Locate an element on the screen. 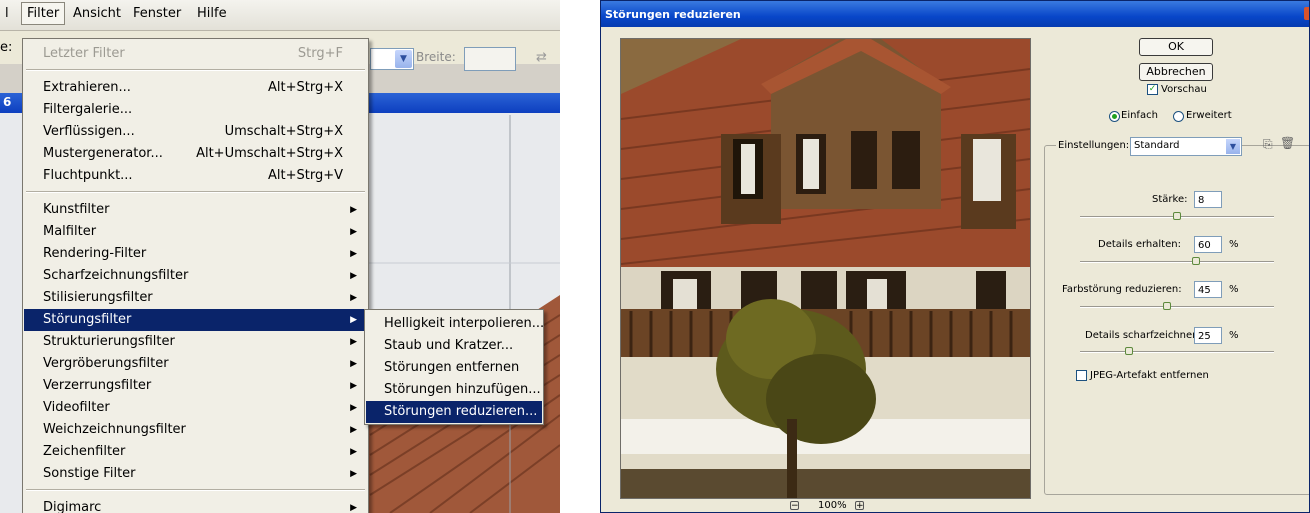  settings-label: Einstellungen: is located at coordinates (1094, 145).